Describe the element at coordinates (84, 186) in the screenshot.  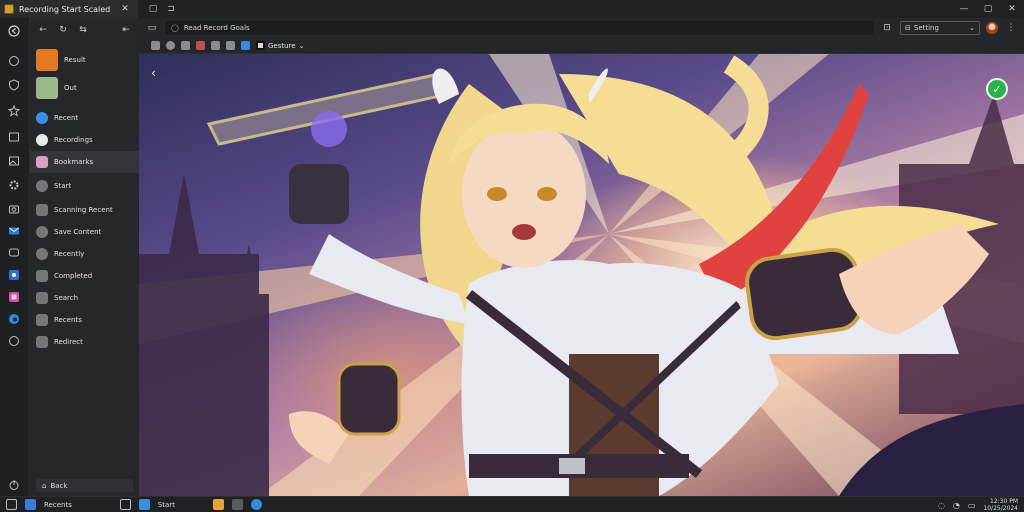
I see `sidebar-item: Start` at that location.